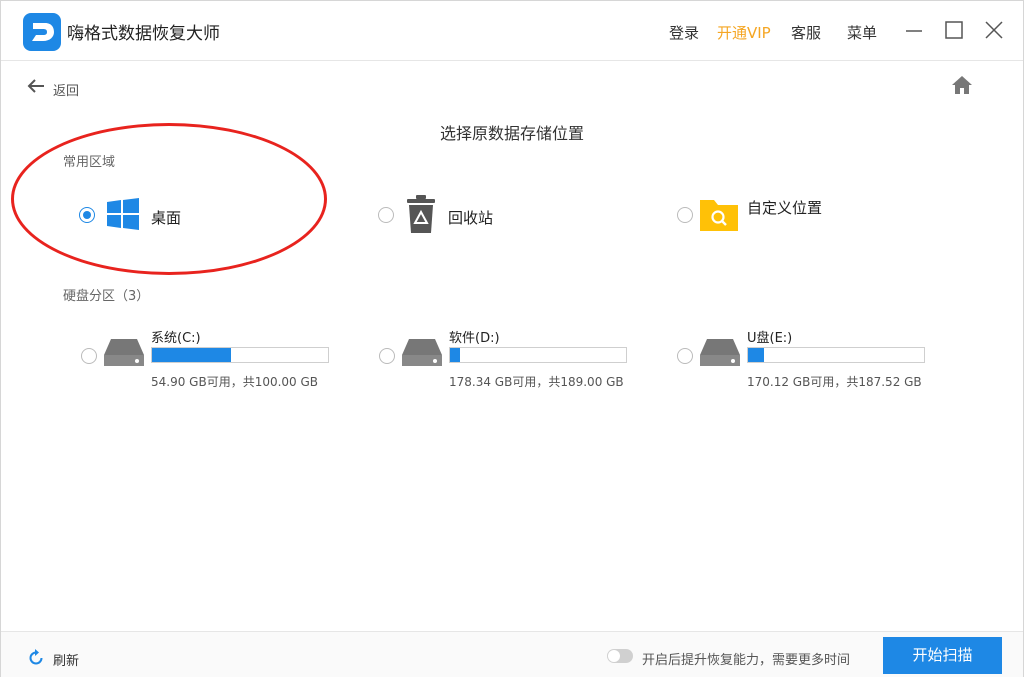  What do you see at coordinates (538, 355) in the screenshot?
I see `drive-d-usage-bar` at bounding box center [538, 355].